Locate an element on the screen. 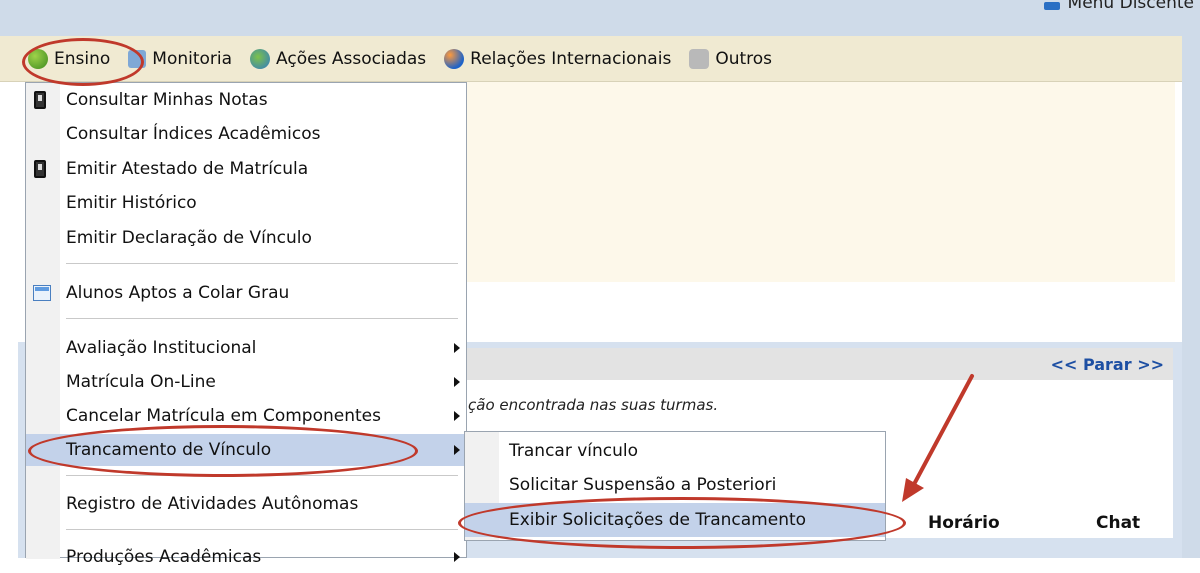 The image size is (1200, 573). menu-item-label: Registro de Atividades Autônomas is located at coordinates (212, 504).